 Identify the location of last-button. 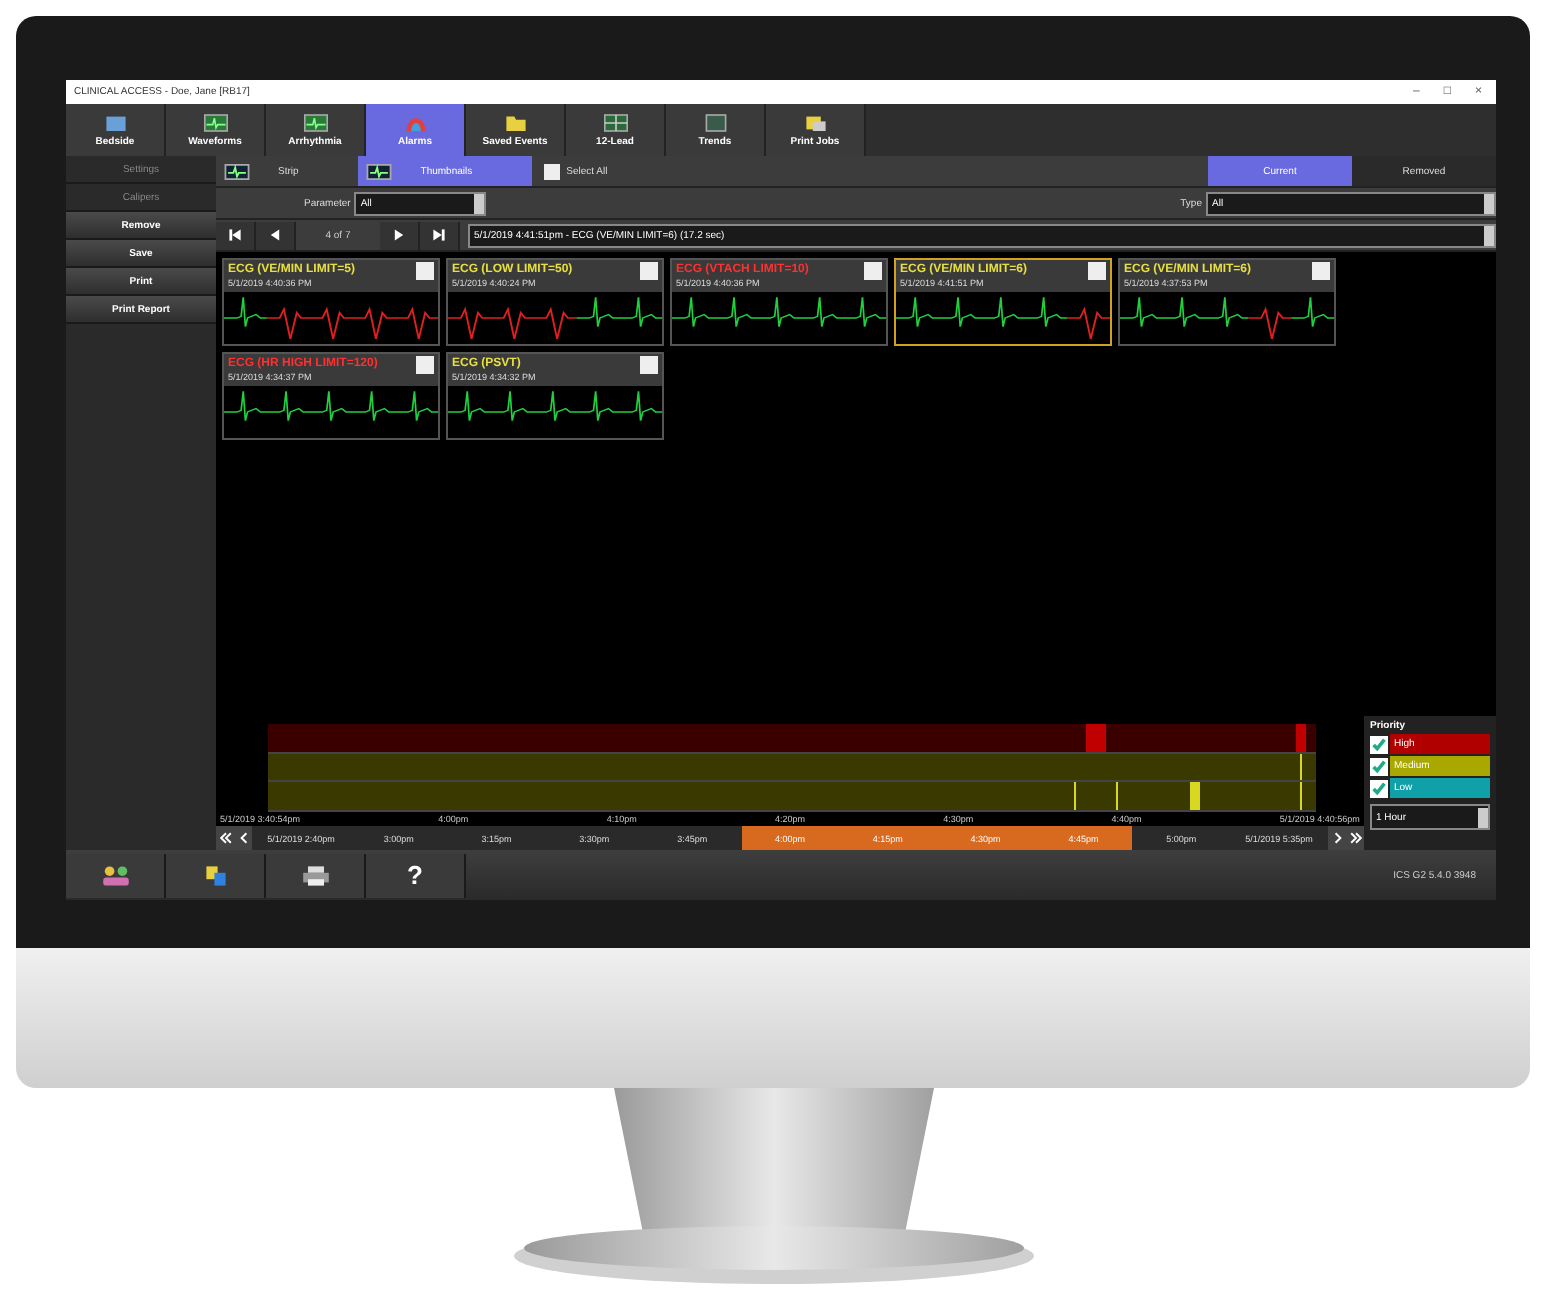
(440, 235).